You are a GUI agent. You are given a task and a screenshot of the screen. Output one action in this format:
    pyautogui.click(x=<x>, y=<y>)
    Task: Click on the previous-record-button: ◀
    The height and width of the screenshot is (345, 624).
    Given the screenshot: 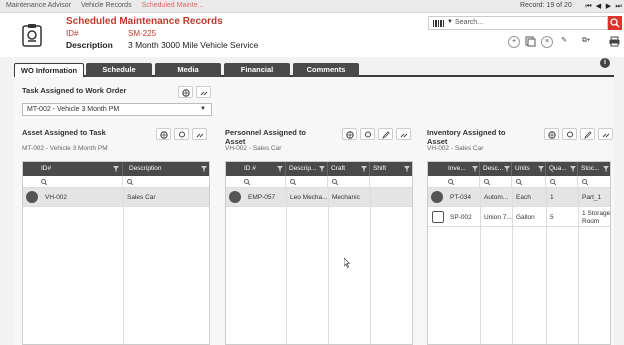 What is the action you would take?
    pyautogui.click(x=598, y=6)
    